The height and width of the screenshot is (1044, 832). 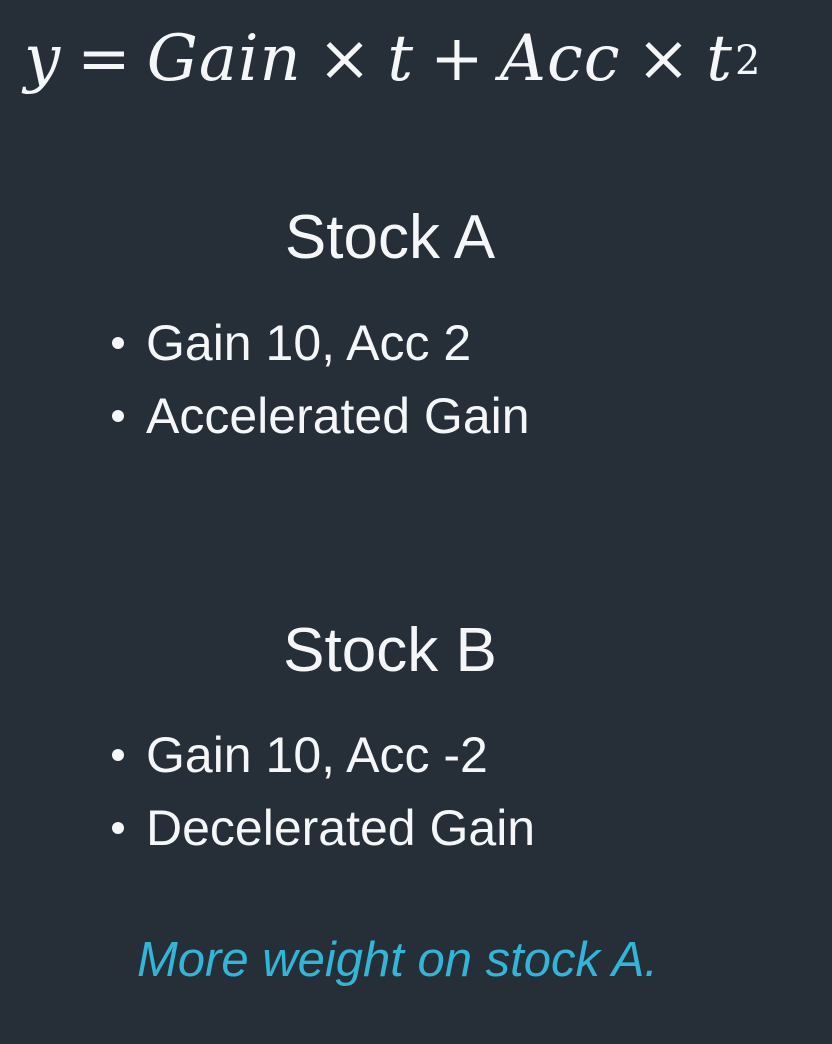 What do you see at coordinates (317, 754) in the screenshot?
I see `stock-b-bullet-text: Gain 10, Acc -2` at bounding box center [317, 754].